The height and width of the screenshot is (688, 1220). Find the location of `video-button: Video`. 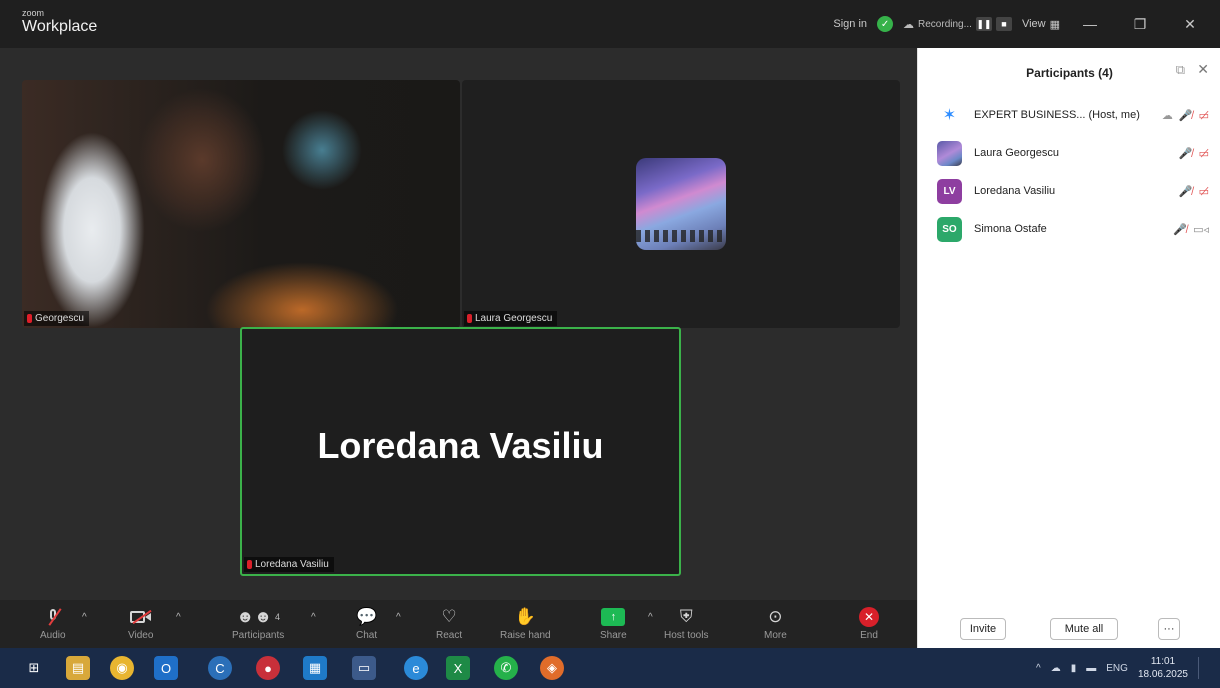

video-button: Video is located at coordinates (140, 623).